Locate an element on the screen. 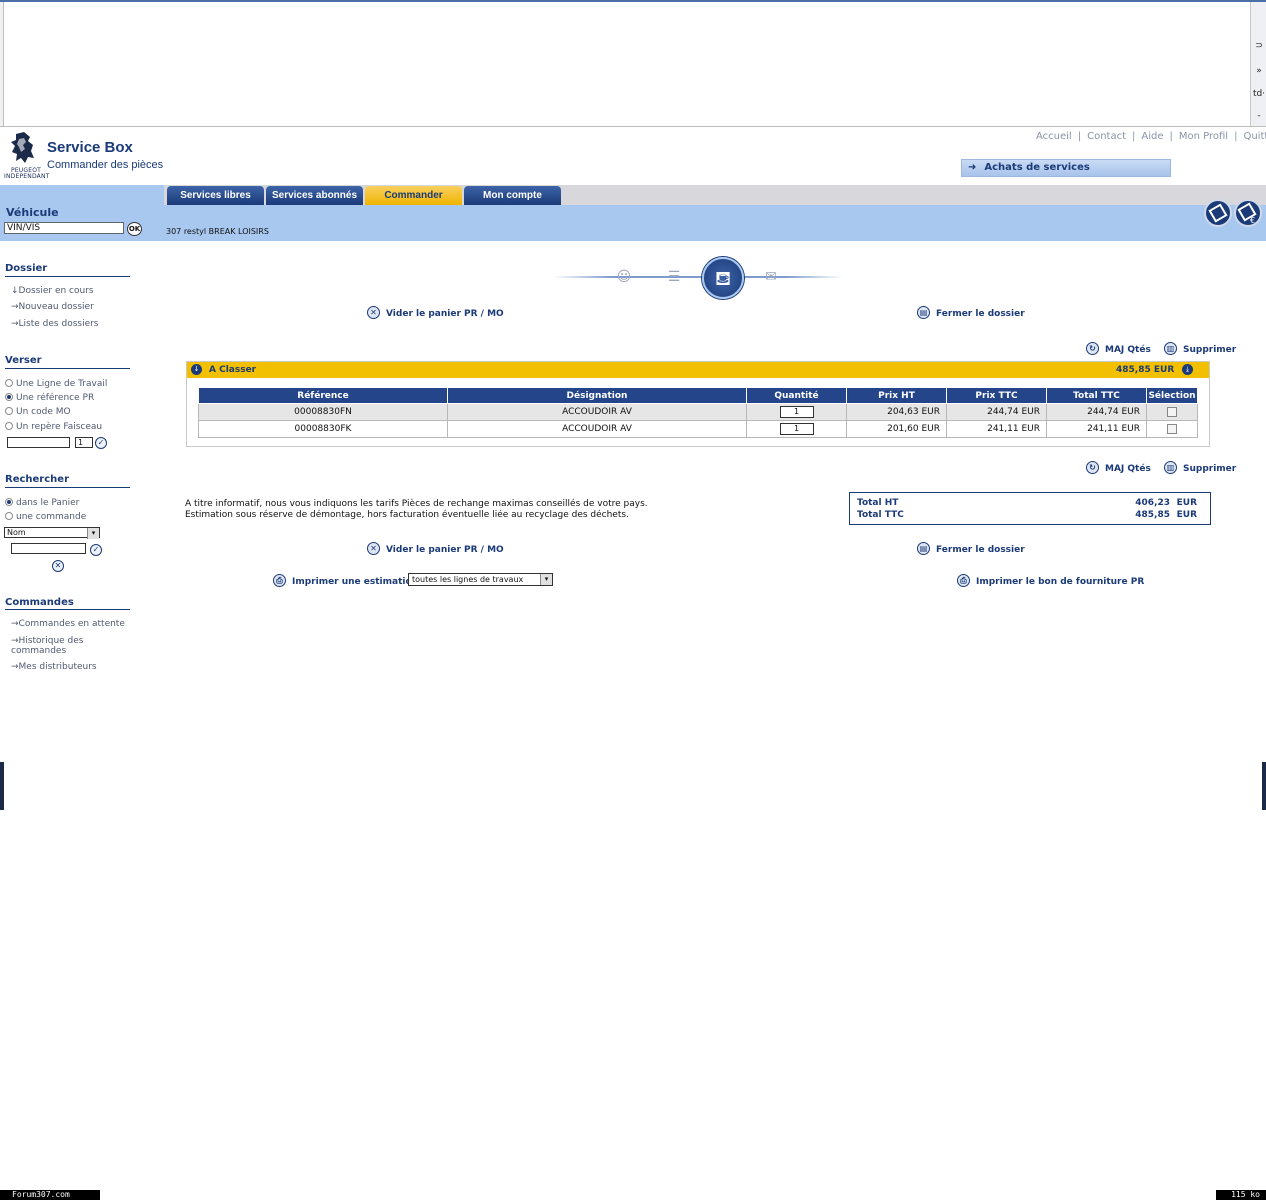  step-notes-icon: ☰ is located at coordinates (674, 277).